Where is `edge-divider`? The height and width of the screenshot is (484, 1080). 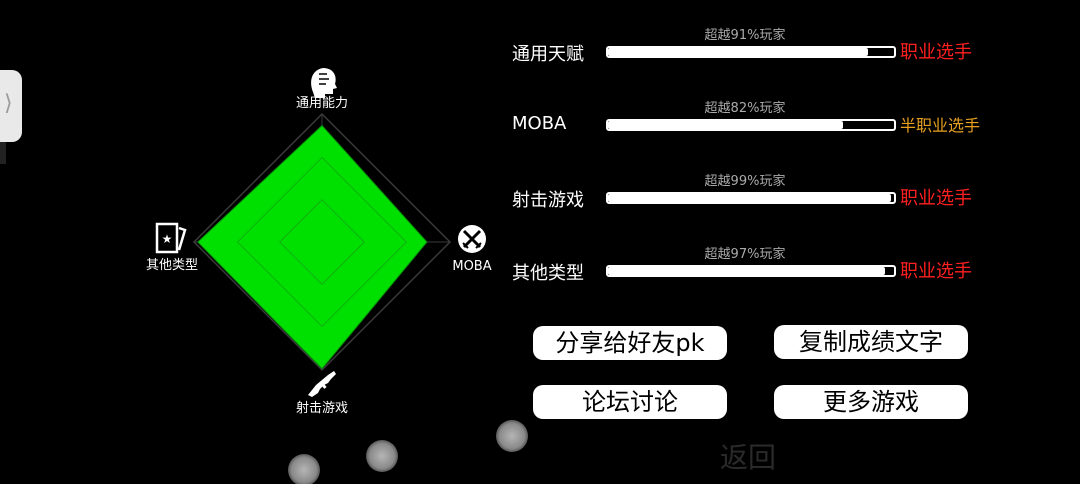
edge-divider is located at coordinates (3, 153).